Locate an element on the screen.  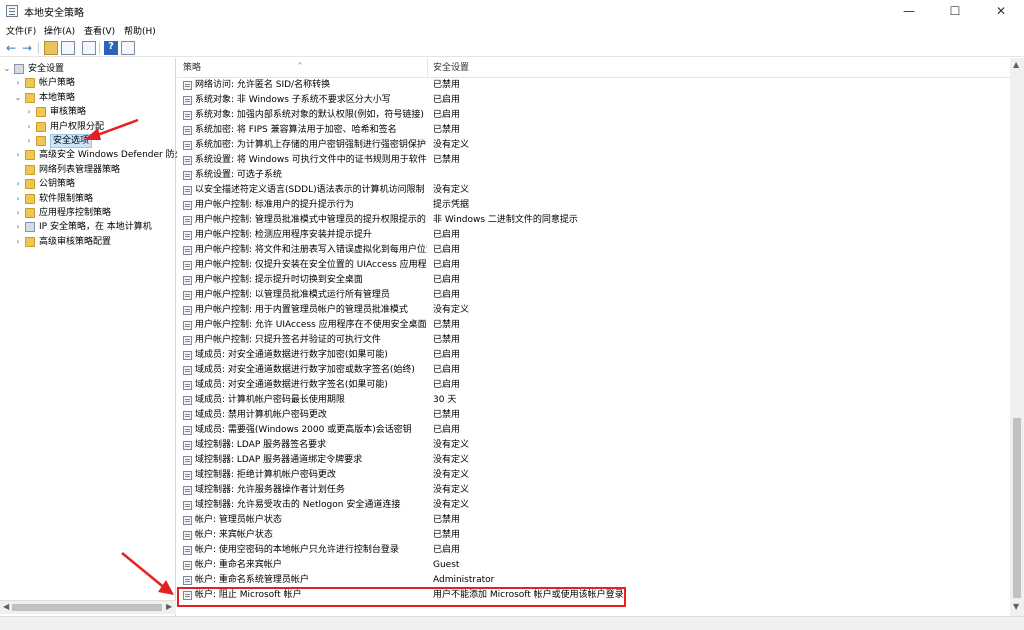
back-arrow-icon: ← is located at coordinates (11, 48).